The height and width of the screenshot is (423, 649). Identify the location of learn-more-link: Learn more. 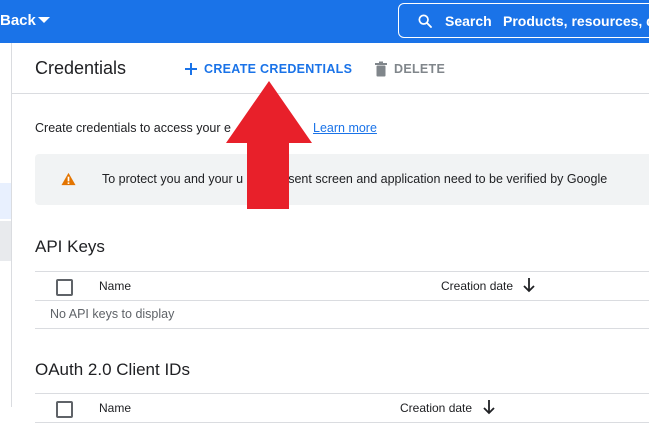
(345, 128).